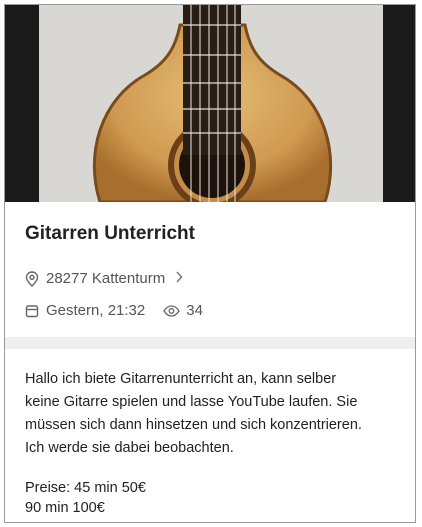  I want to click on date-views-row: Gestern, 21:32 34, so click(114, 310).